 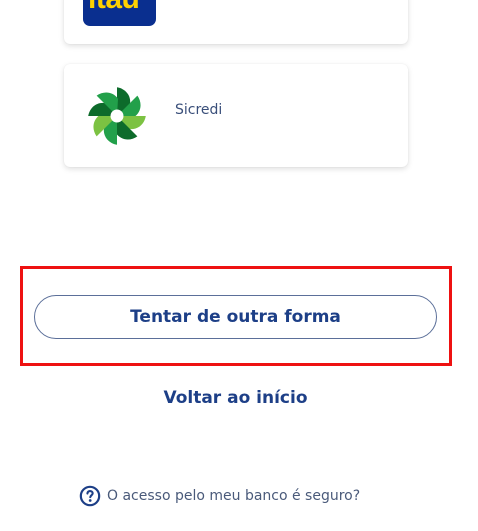 I want to click on security-help-link: O acesso pelo meu banco é seguro?, so click(x=219, y=496).